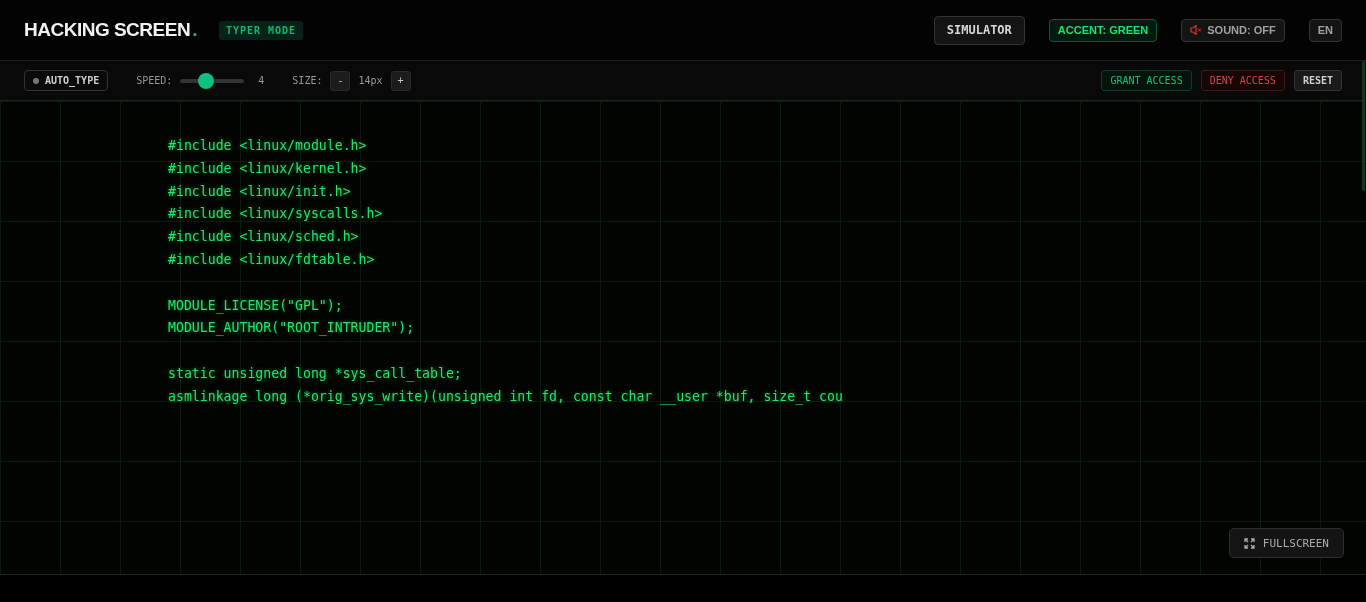 This screenshot has width=1366, height=602. Describe the element at coordinates (154, 80) in the screenshot. I see `speed-label: SPEED:` at that location.